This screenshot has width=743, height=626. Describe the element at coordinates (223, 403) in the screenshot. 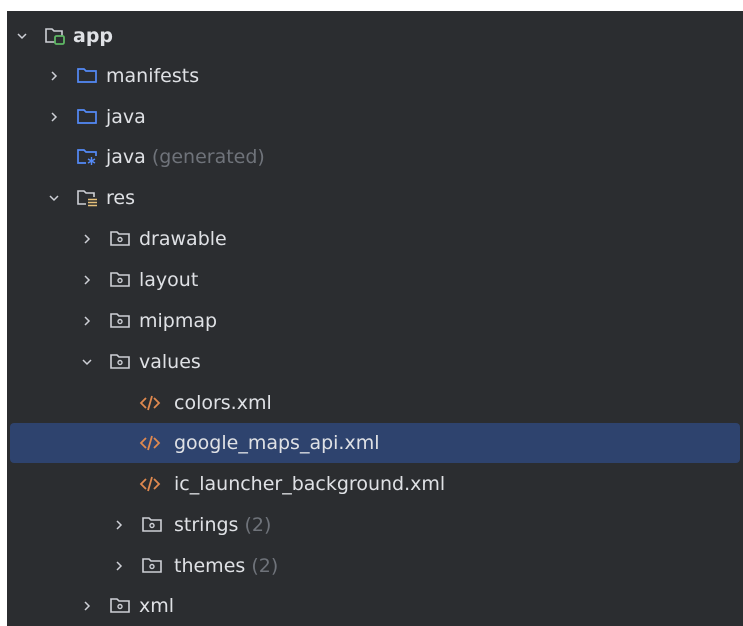

I see `tree-item-label: colors.xml` at that location.